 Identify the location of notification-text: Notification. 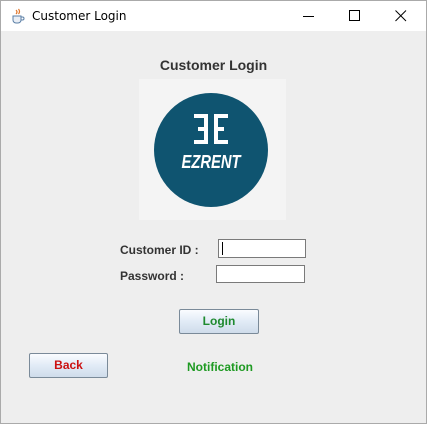
(220, 367).